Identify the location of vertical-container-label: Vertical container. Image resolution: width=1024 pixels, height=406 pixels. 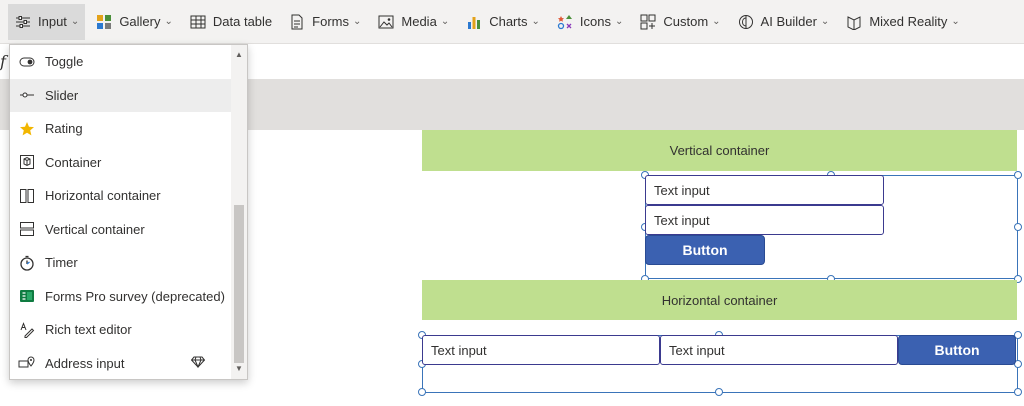
(719, 150).